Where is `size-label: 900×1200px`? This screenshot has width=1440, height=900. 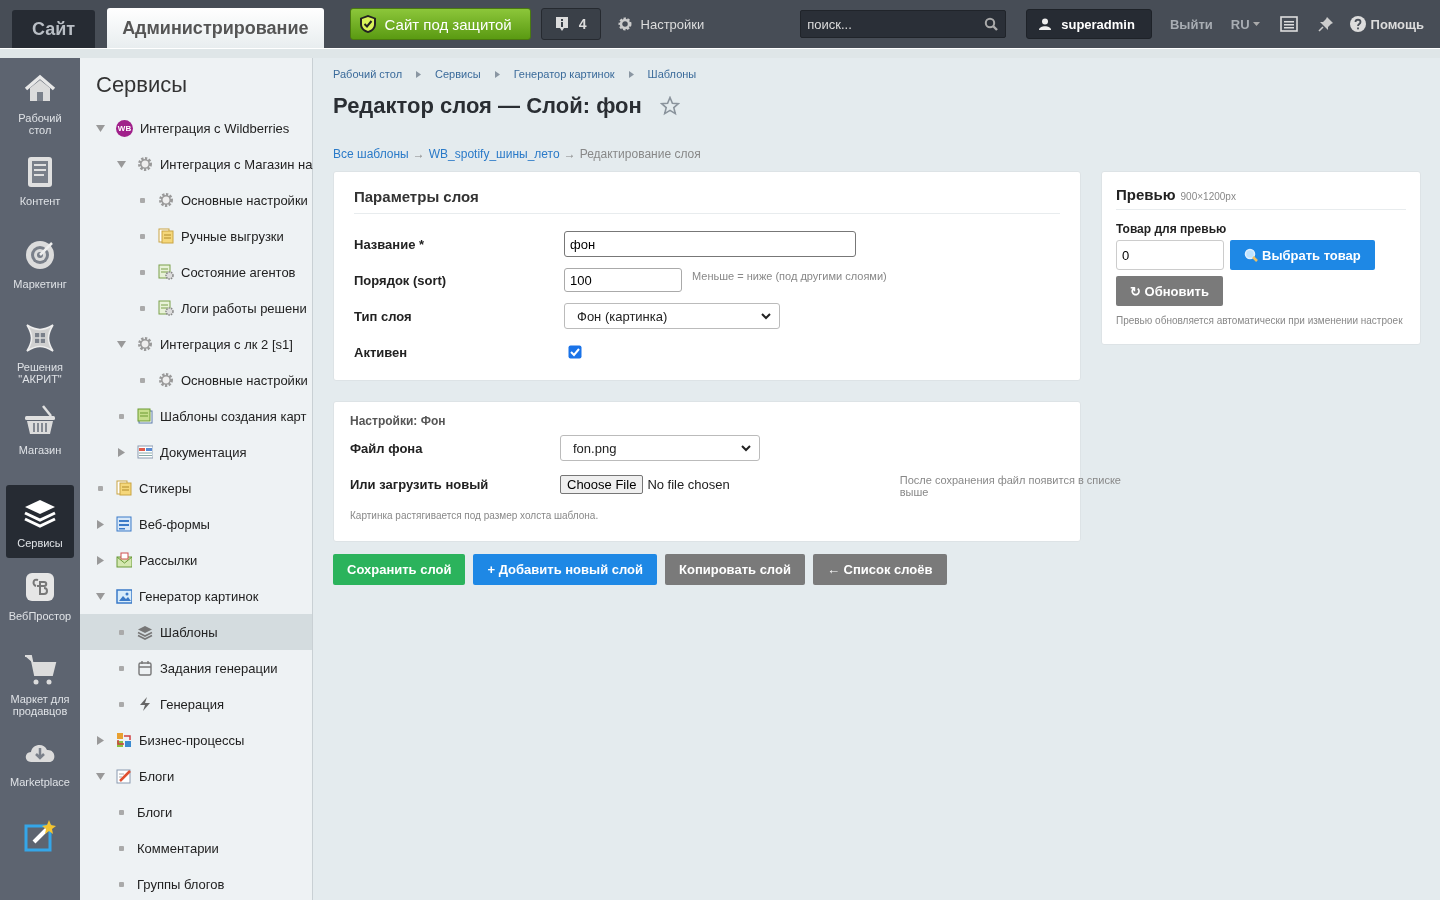 size-label: 900×1200px is located at coordinates (1208, 196).